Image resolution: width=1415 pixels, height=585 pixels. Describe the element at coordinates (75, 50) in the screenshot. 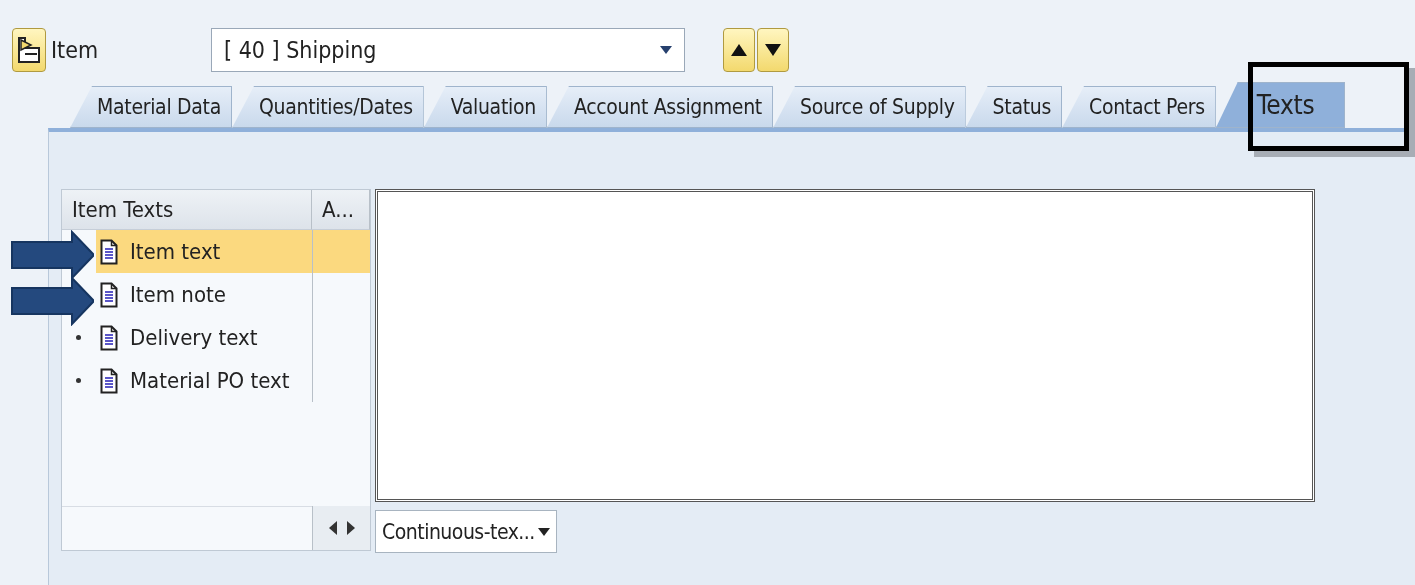

I see `item-label: Item` at that location.